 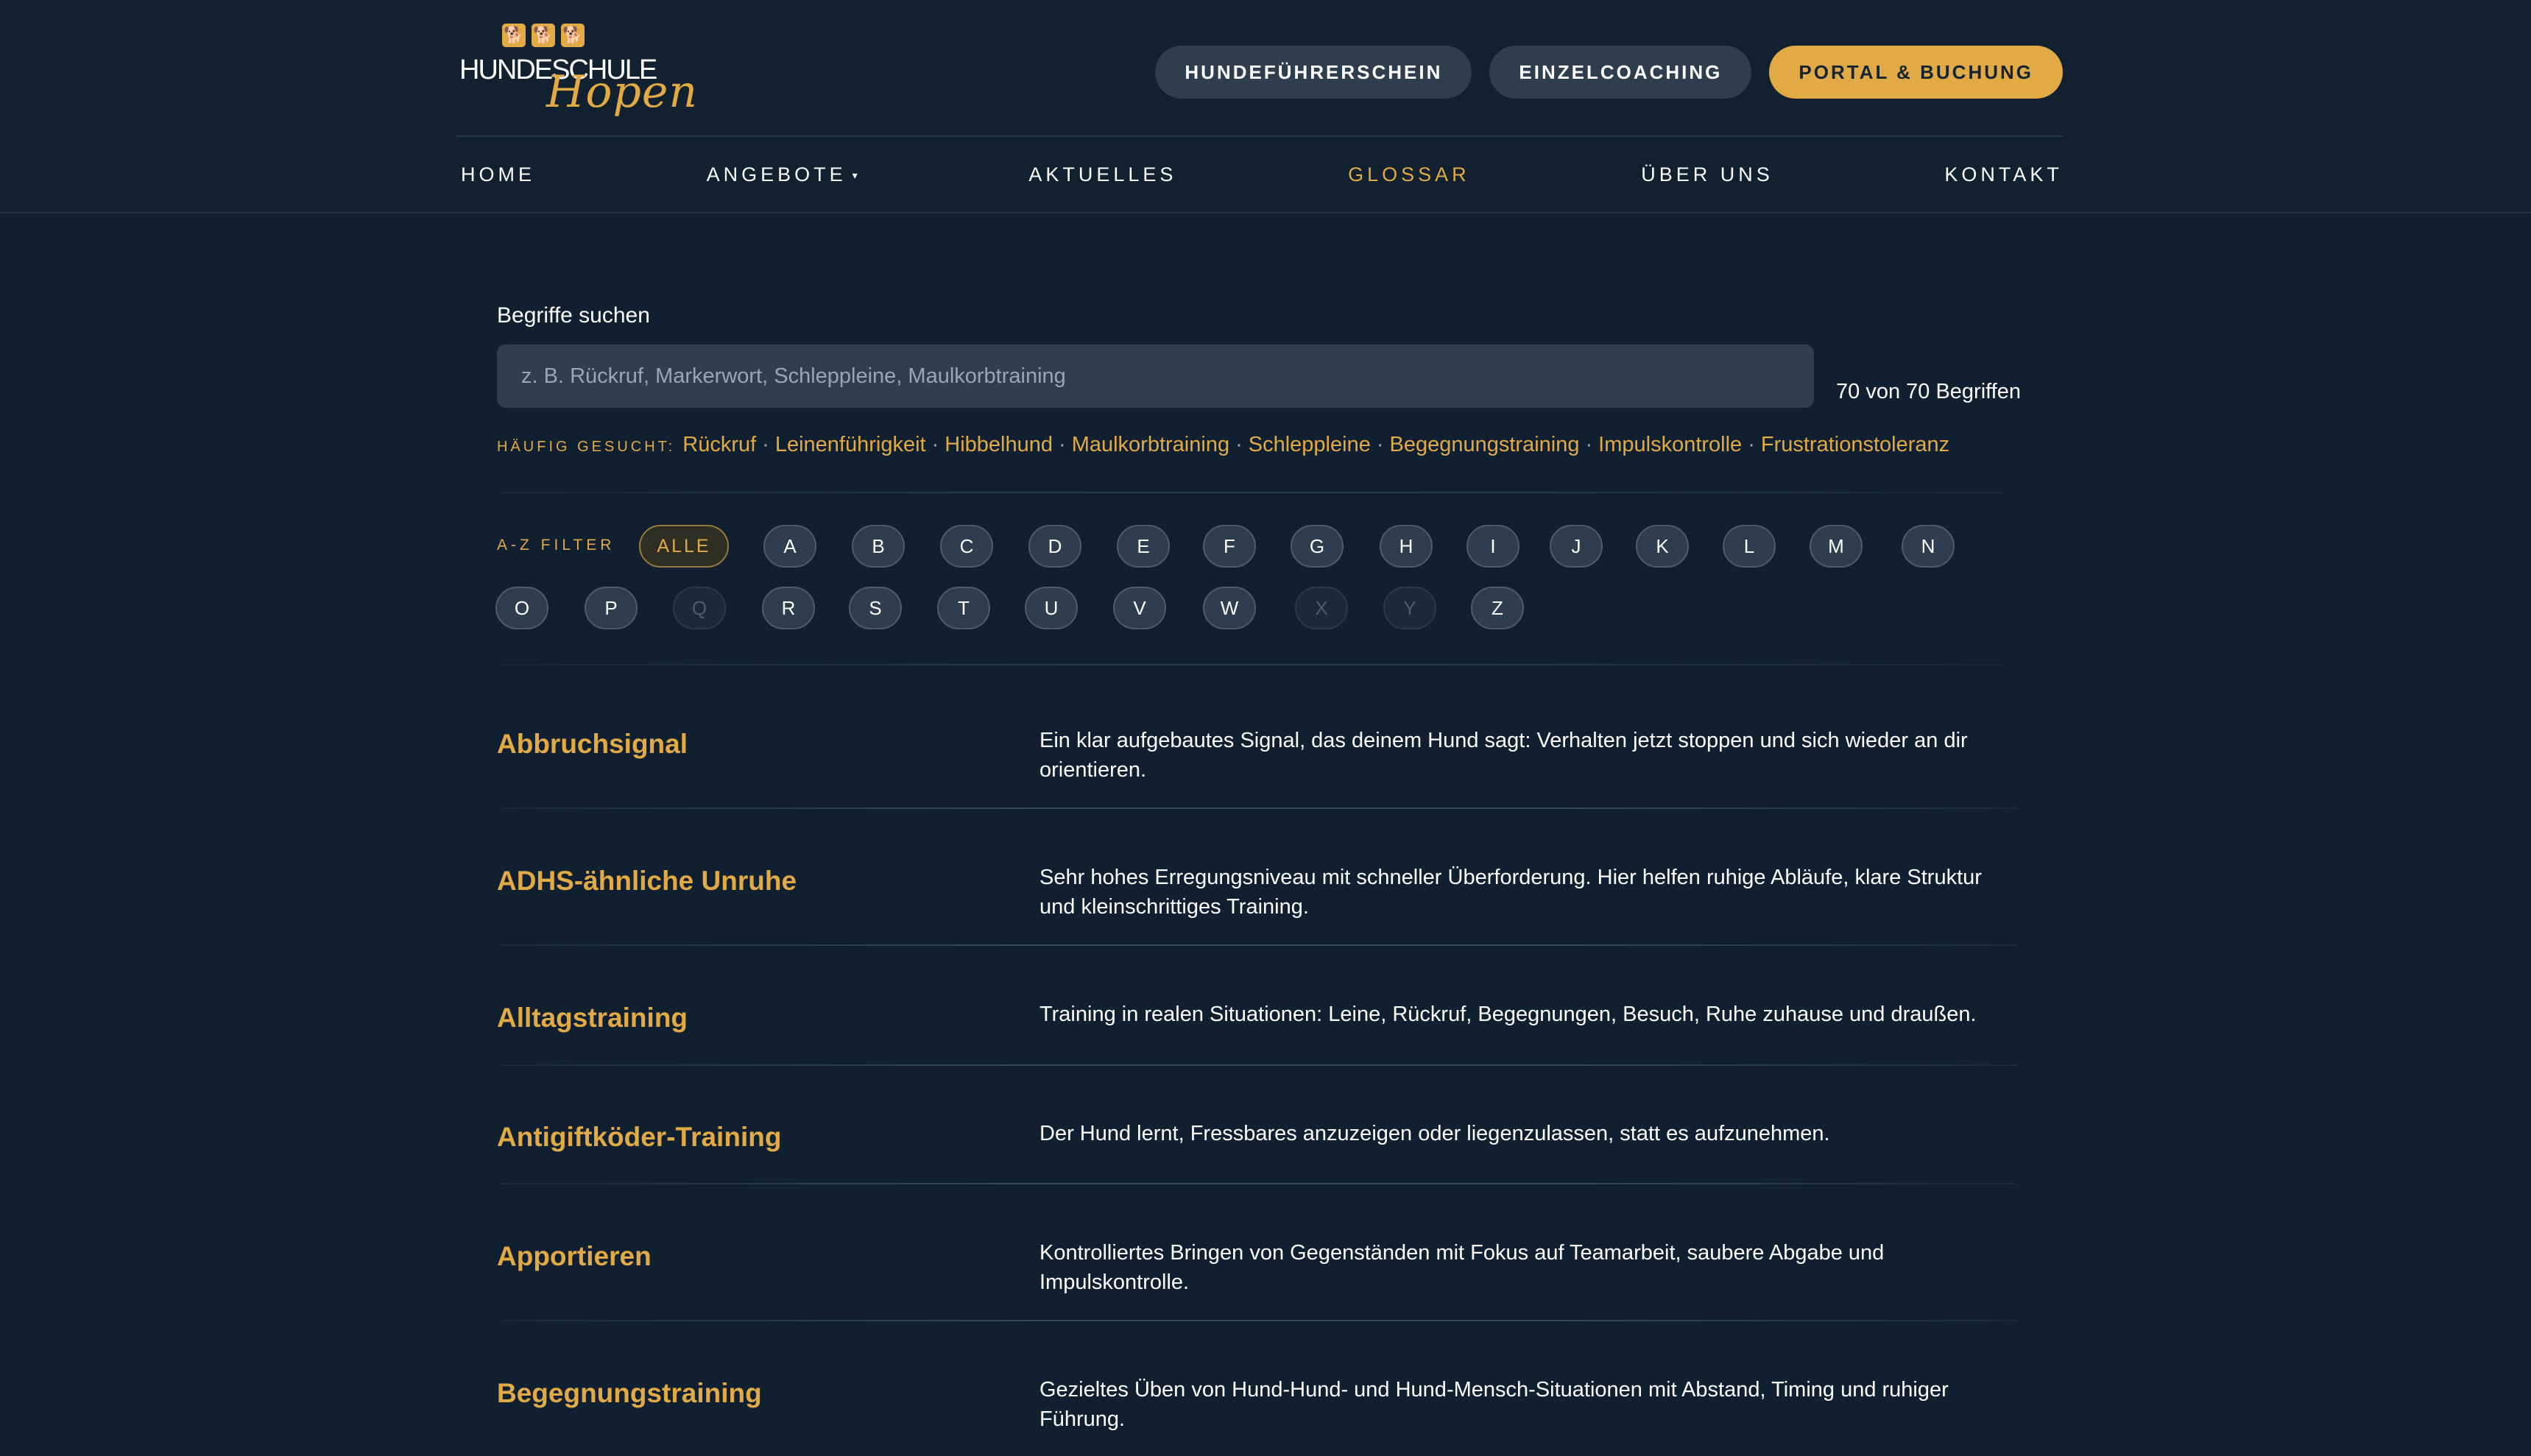 What do you see at coordinates (1749, 546) in the screenshot?
I see `filter-letter-chip: L` at bounding box center [1749, 546].